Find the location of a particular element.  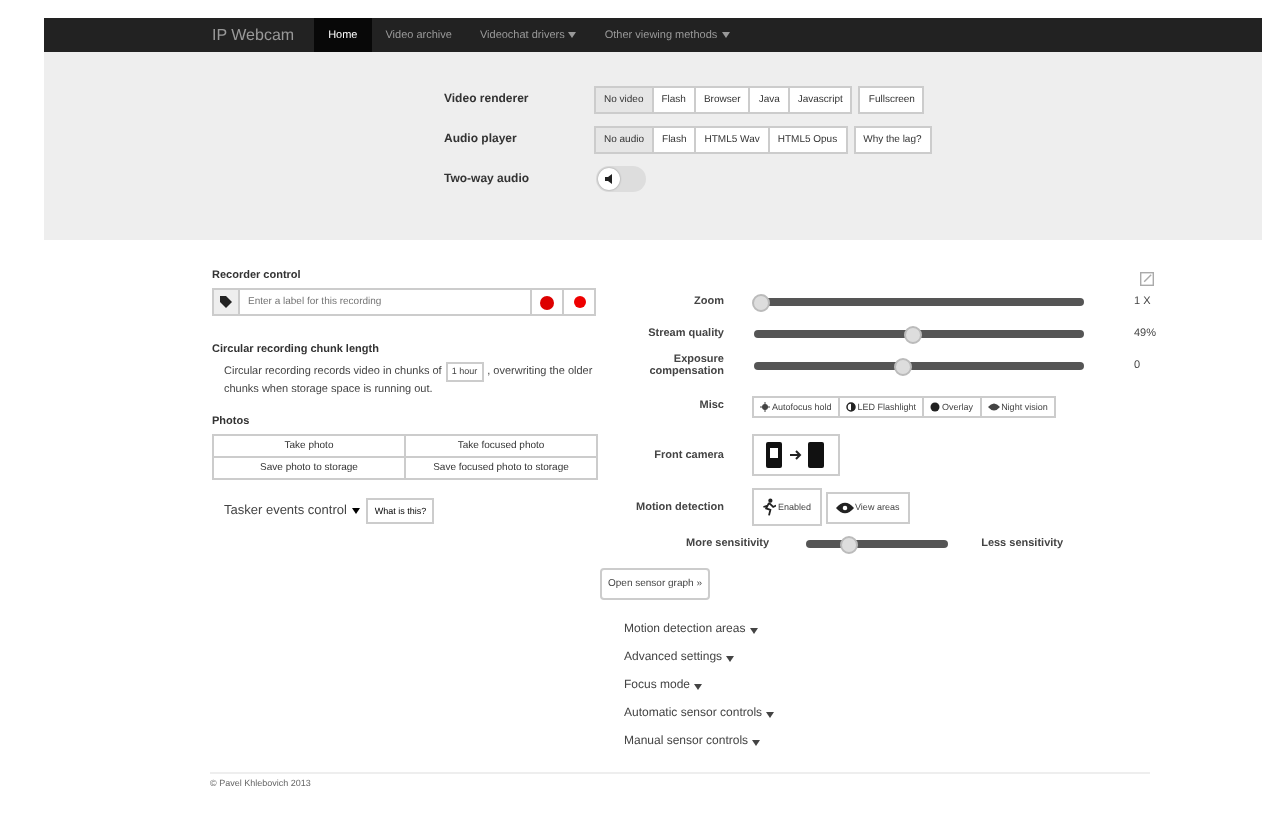

brand: IP Webcam is located at coordinates (253, 35).